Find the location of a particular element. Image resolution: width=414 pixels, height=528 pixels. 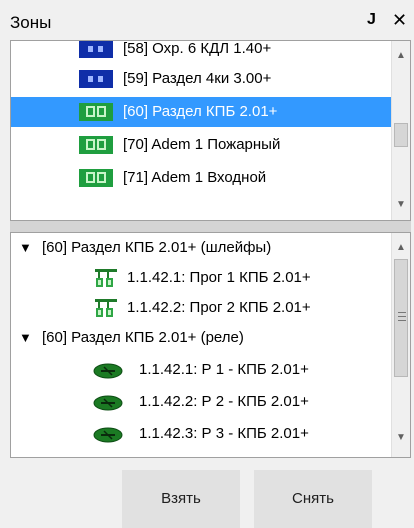

close-icon: ✕ is located at coordinates (399, 20).